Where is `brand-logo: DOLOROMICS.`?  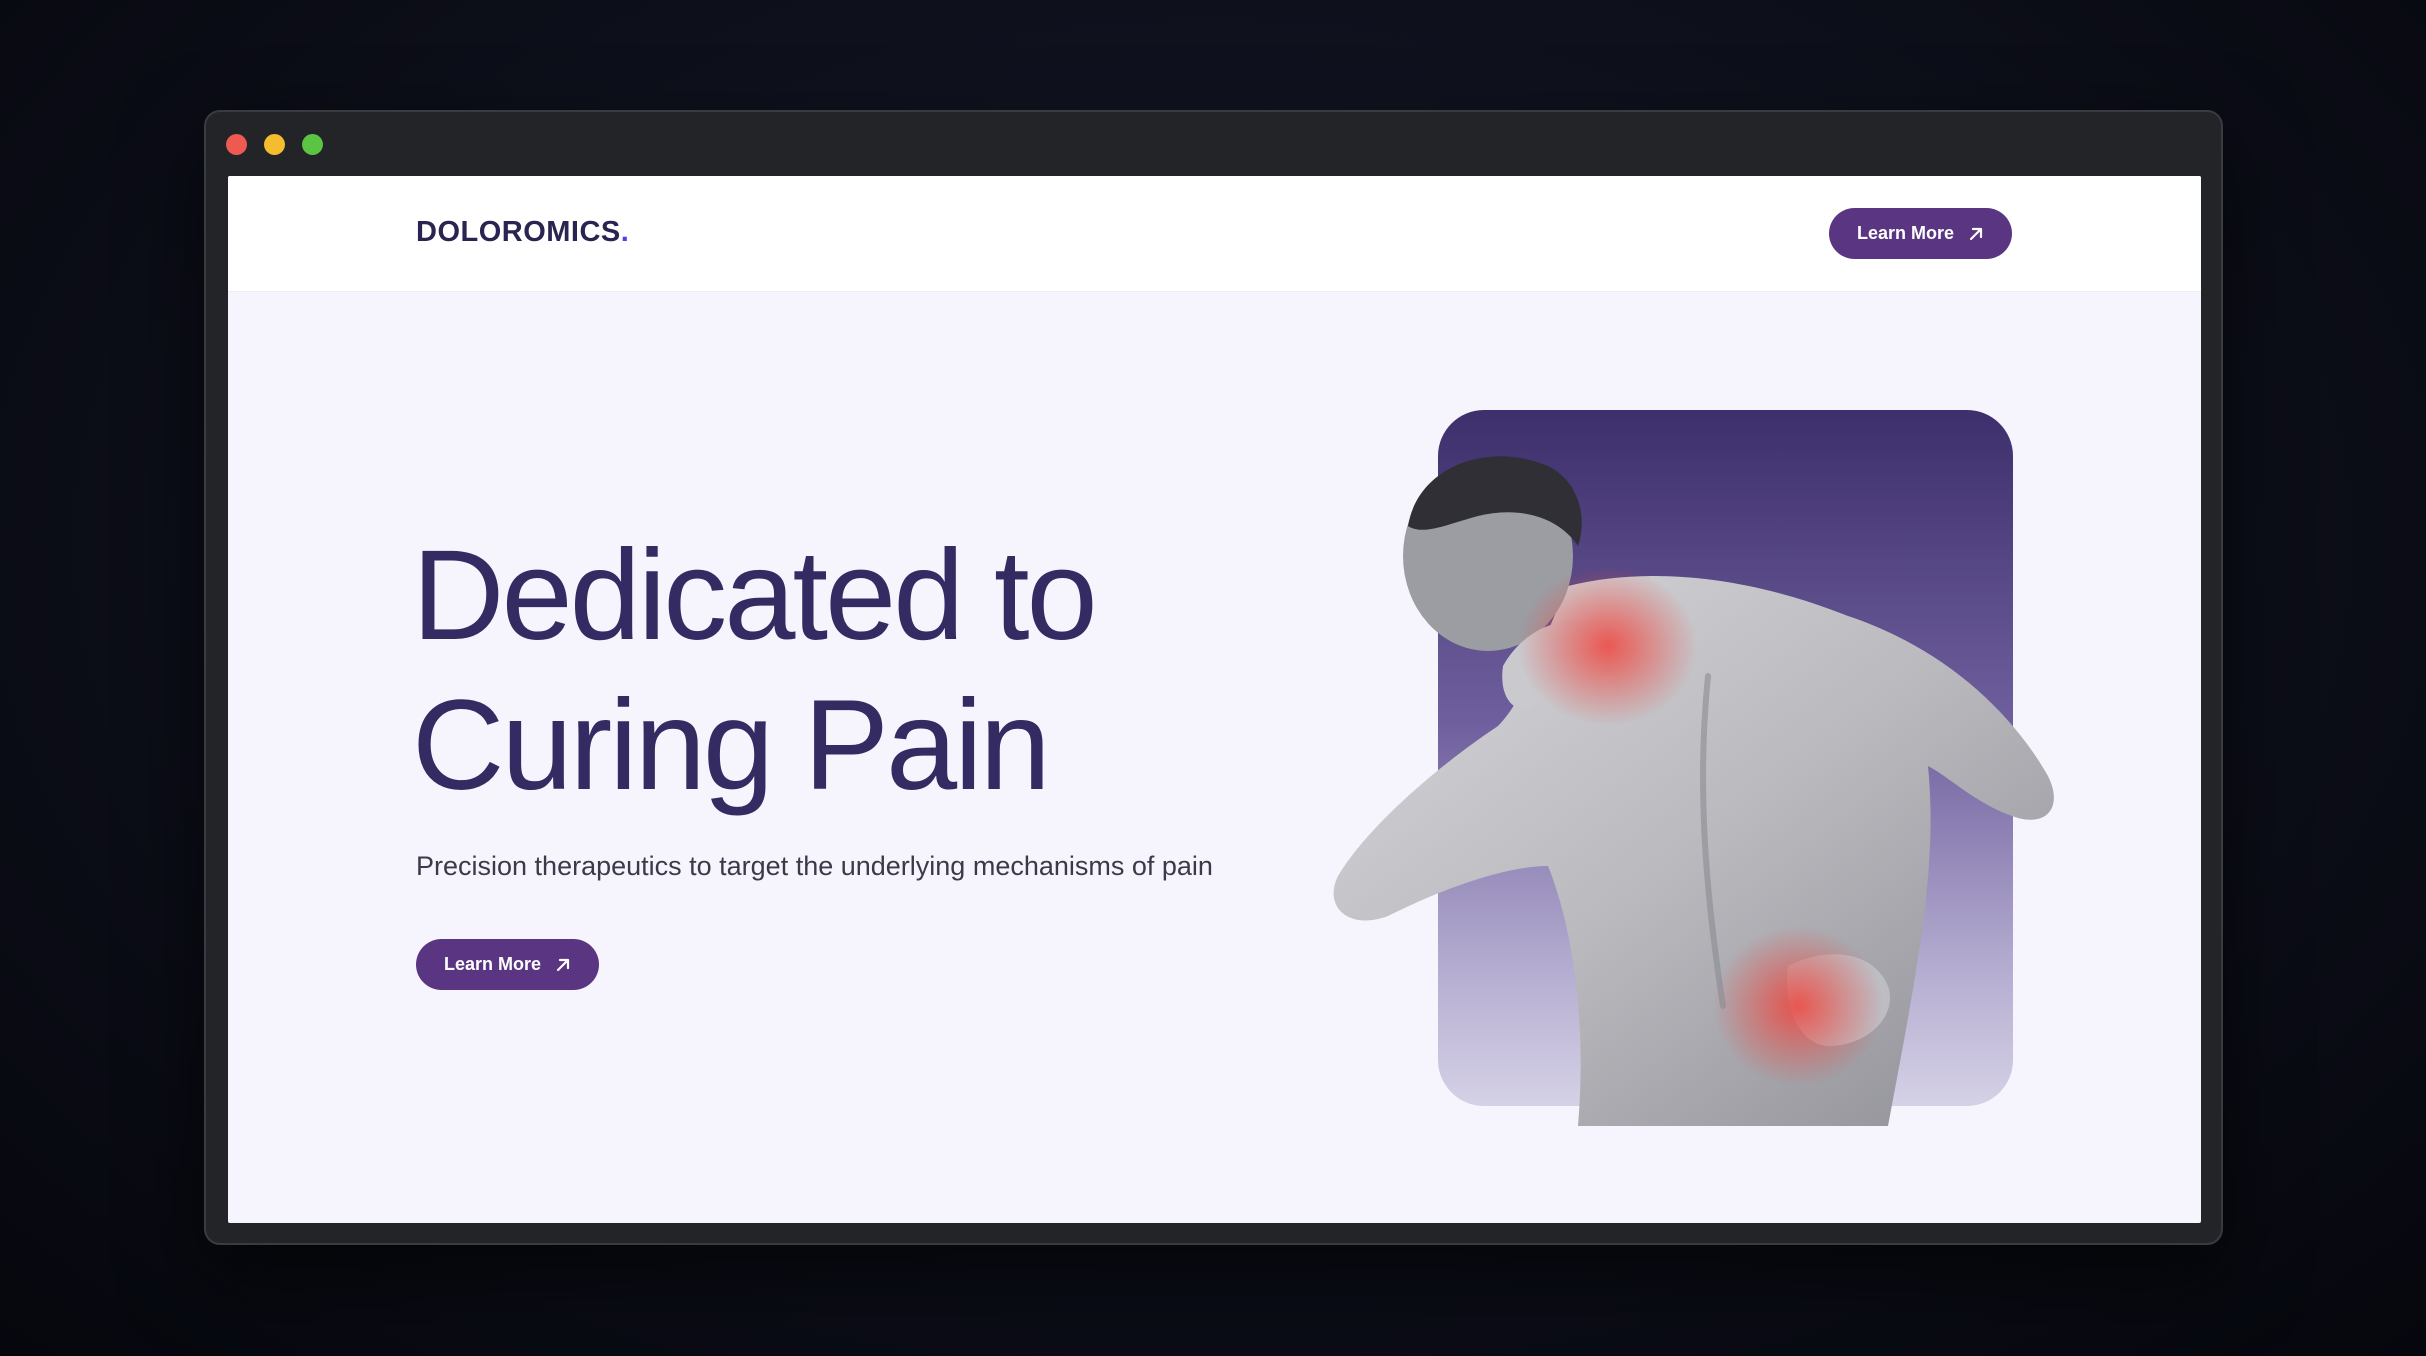 brand-logo: DOLOROMICS. is located at coordinates (522, 232).